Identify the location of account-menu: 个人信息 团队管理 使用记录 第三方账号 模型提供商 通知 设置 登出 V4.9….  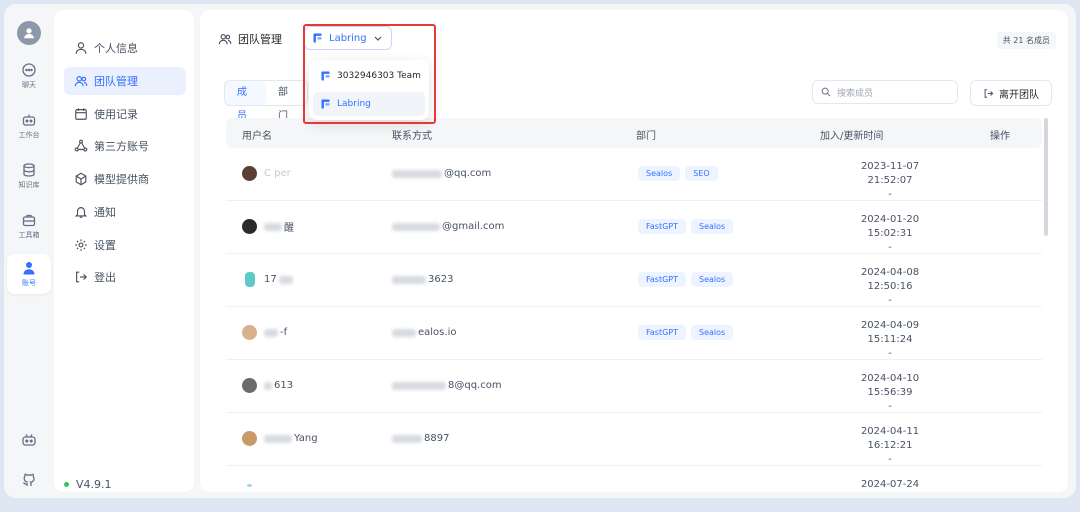
(124, 251).